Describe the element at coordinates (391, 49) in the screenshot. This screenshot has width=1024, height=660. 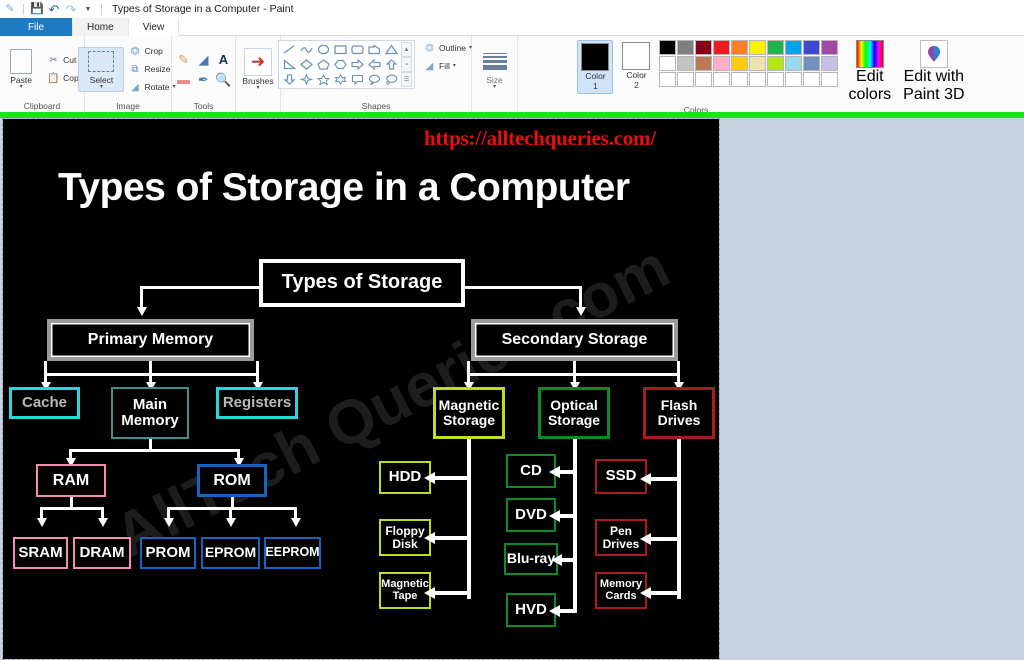
I see `shape-triangle-icon` at that location.